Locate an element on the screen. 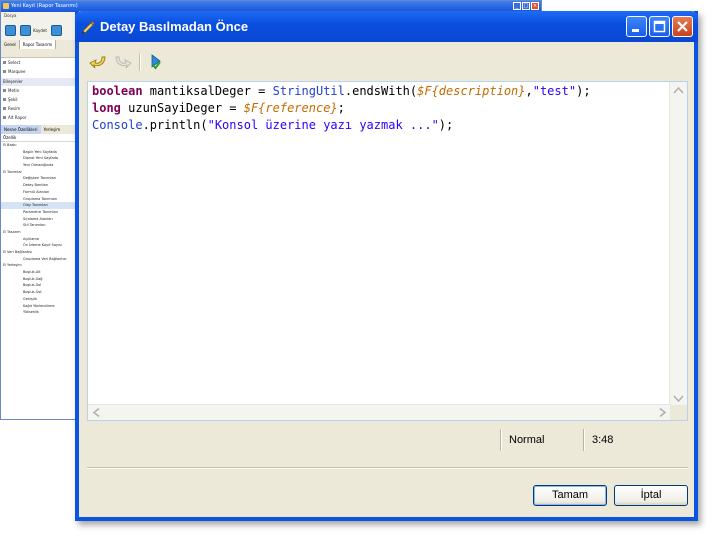 This screenshot has height=552, width=723. property-item: Yükseklik is located at coordinates (39, 312).